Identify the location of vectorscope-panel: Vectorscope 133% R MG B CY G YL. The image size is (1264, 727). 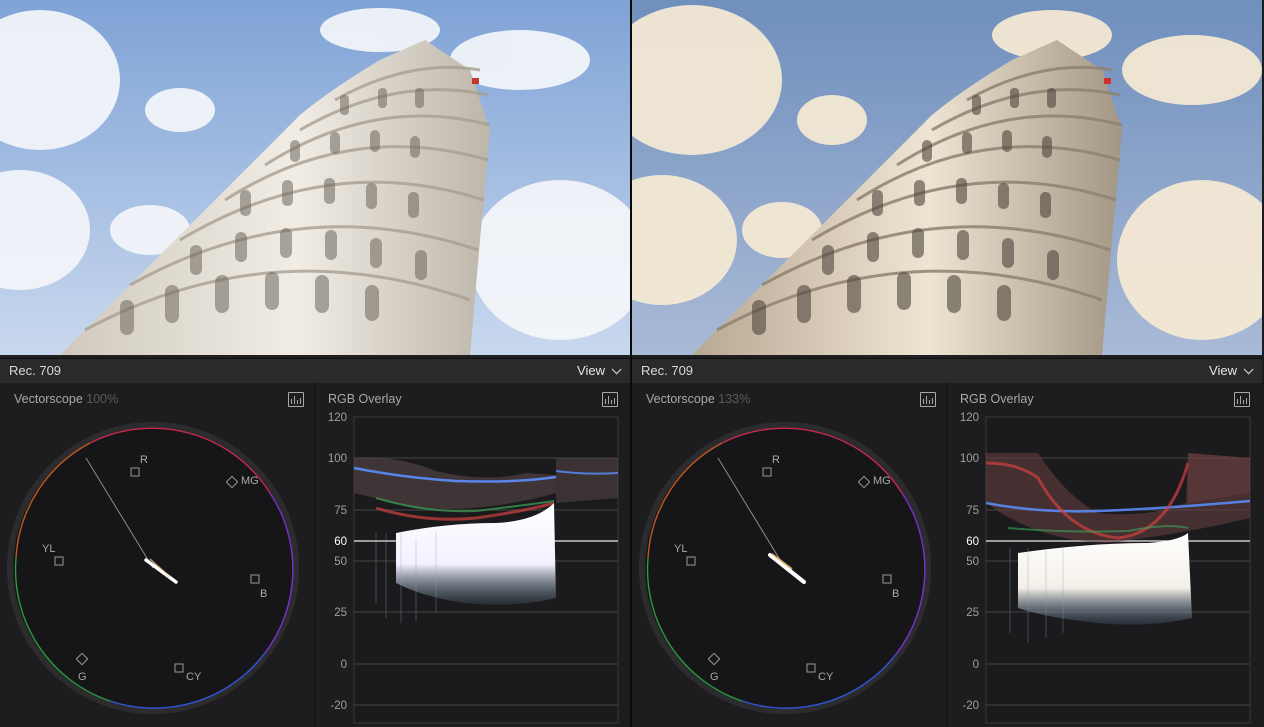
(789, 555).